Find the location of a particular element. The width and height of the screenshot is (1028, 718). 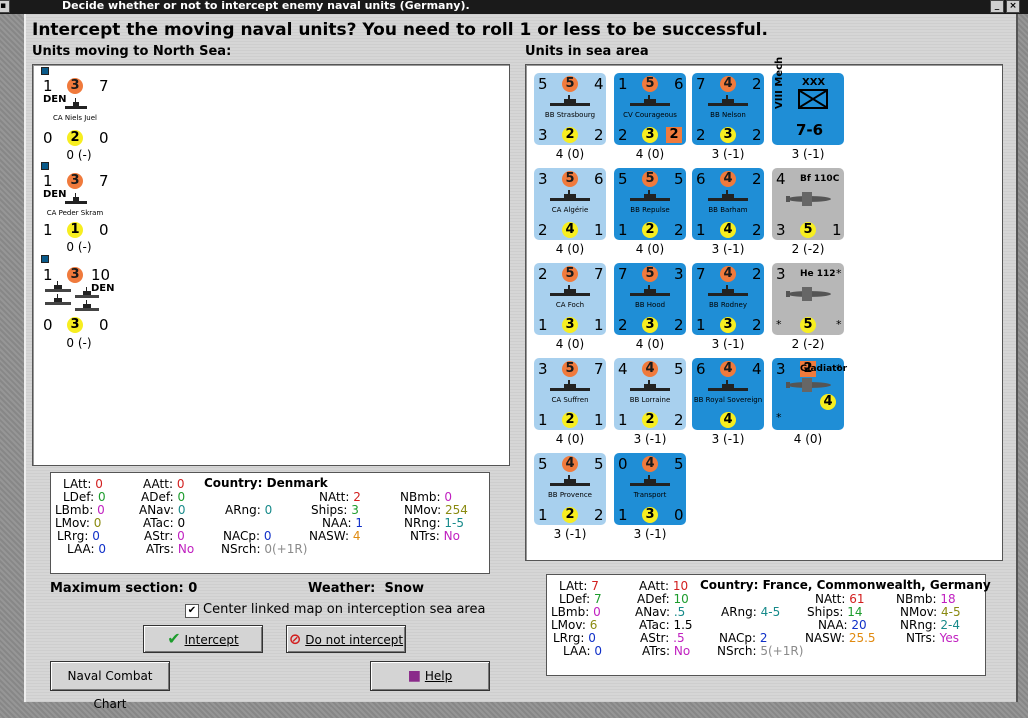

stat-value: 4 is located at coordinates (356, 536).